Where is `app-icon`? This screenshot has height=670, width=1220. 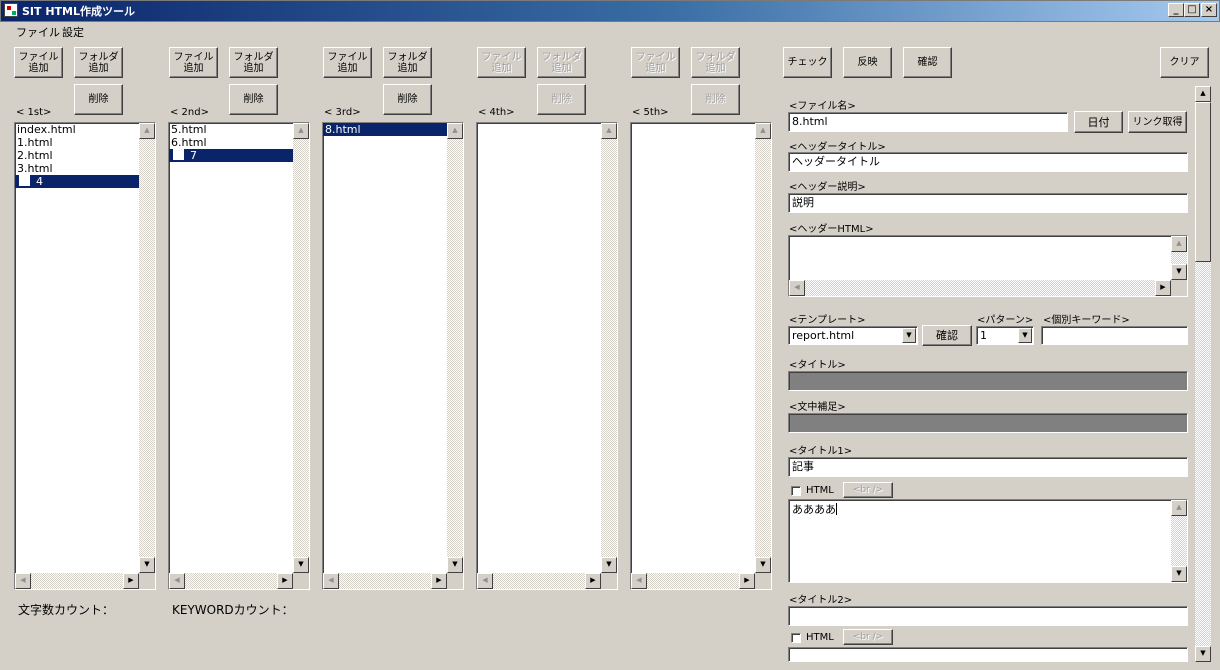 app-icon is located at coordinates (11, 10).